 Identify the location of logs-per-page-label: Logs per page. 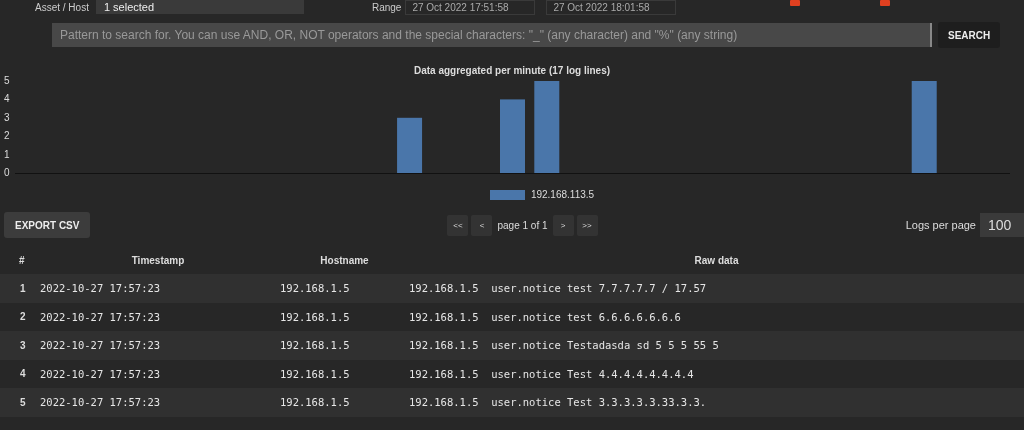
(940, 225).